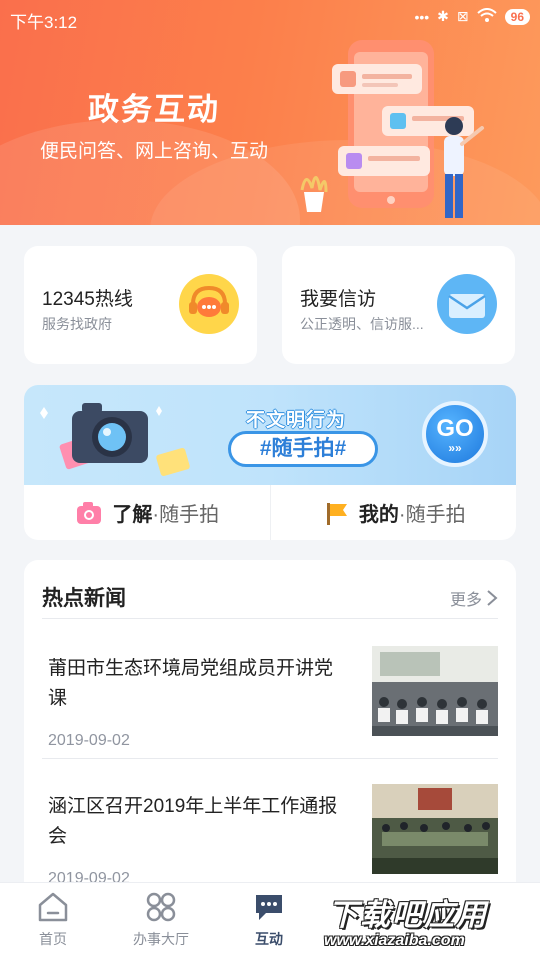  Describe the element at coordinates (269, 907) in the screenshot. I see `chat-icon` at that location.